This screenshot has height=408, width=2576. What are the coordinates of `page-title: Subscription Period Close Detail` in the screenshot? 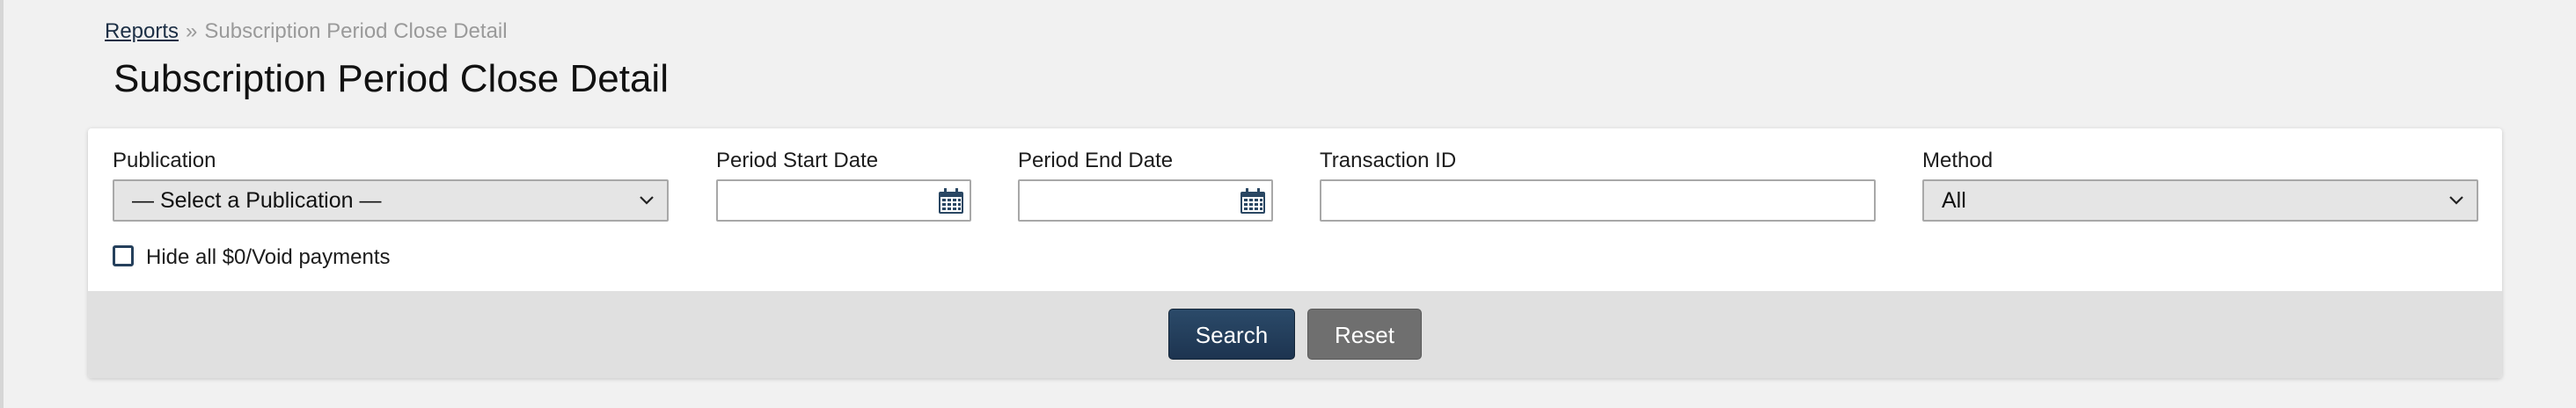 It's located at (391, 78).